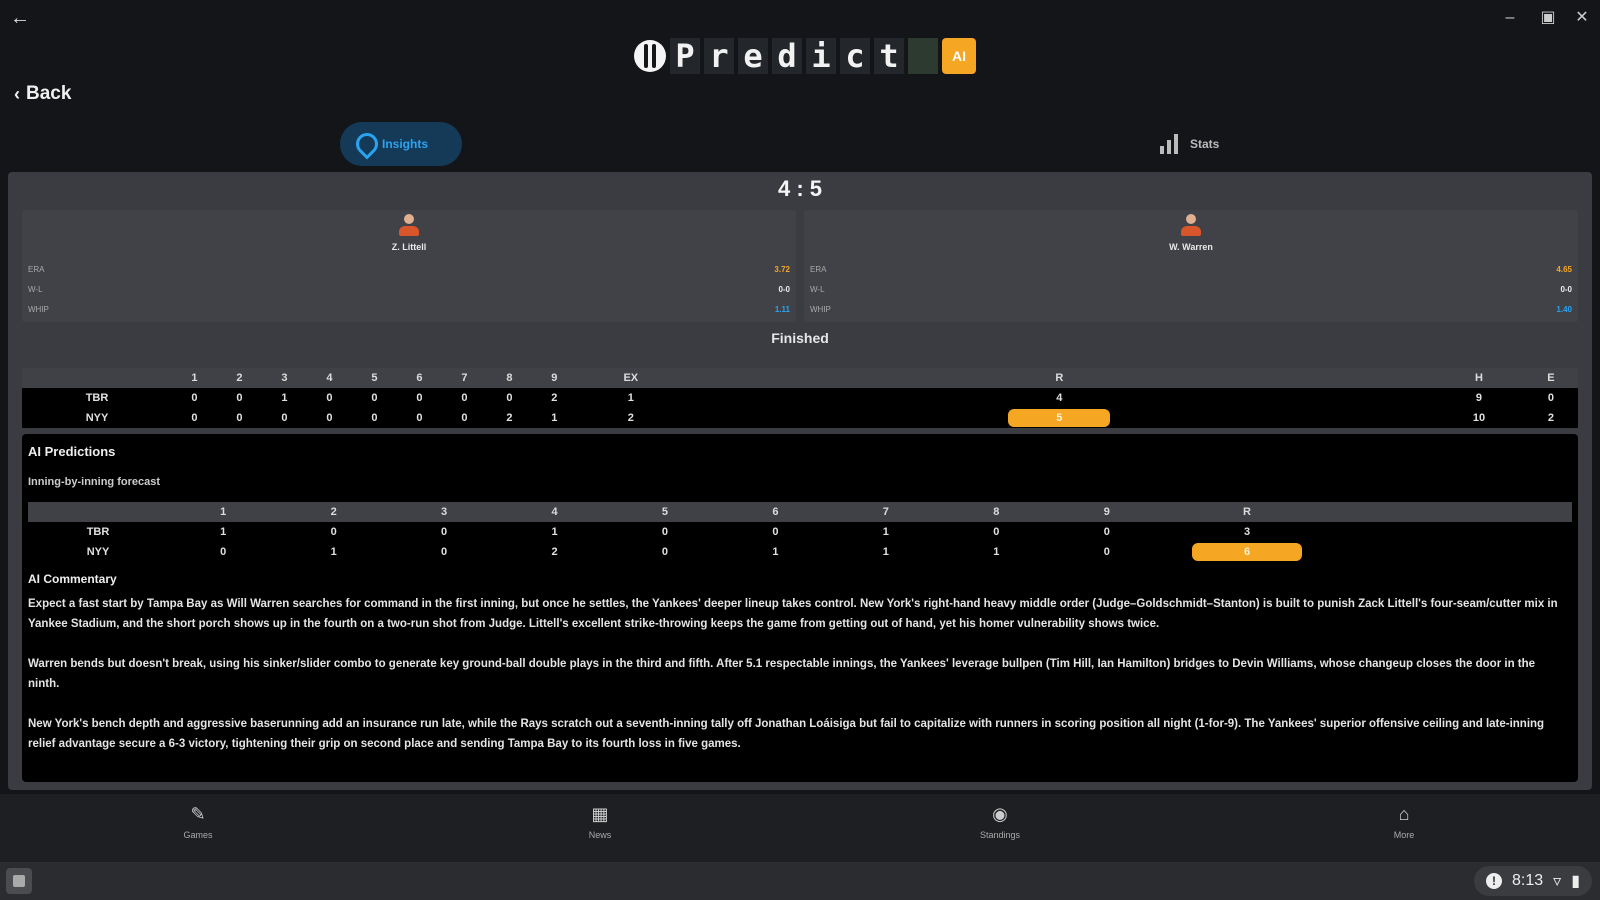 This screenshot has height=900, width=1600. What do you see at coordinates (1582, 18) in the screenshot?
I see `close-icon: ✕` at bounding box center [1582, 18].